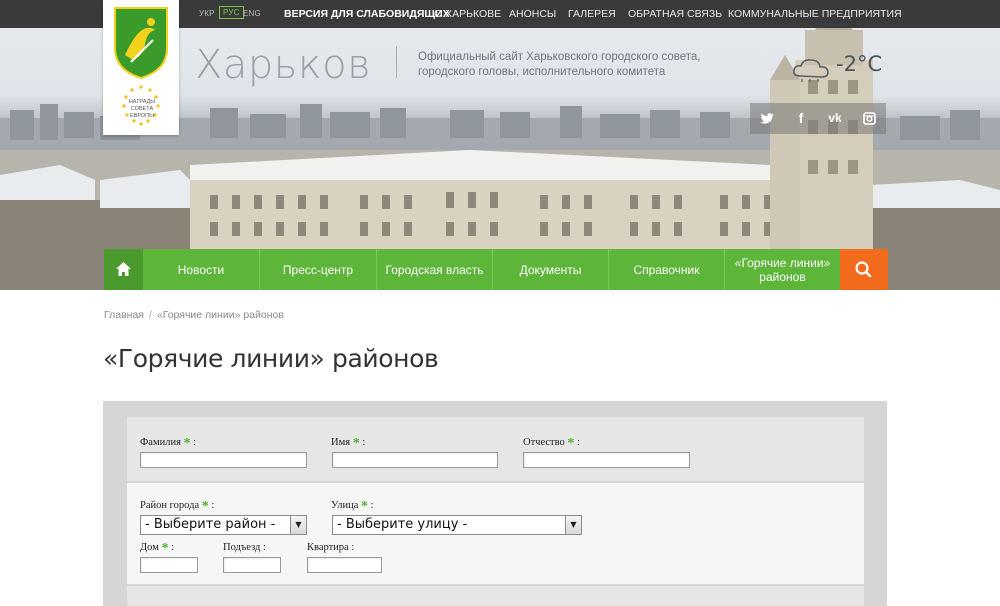  I want to click on home-button, so click(123, 269).